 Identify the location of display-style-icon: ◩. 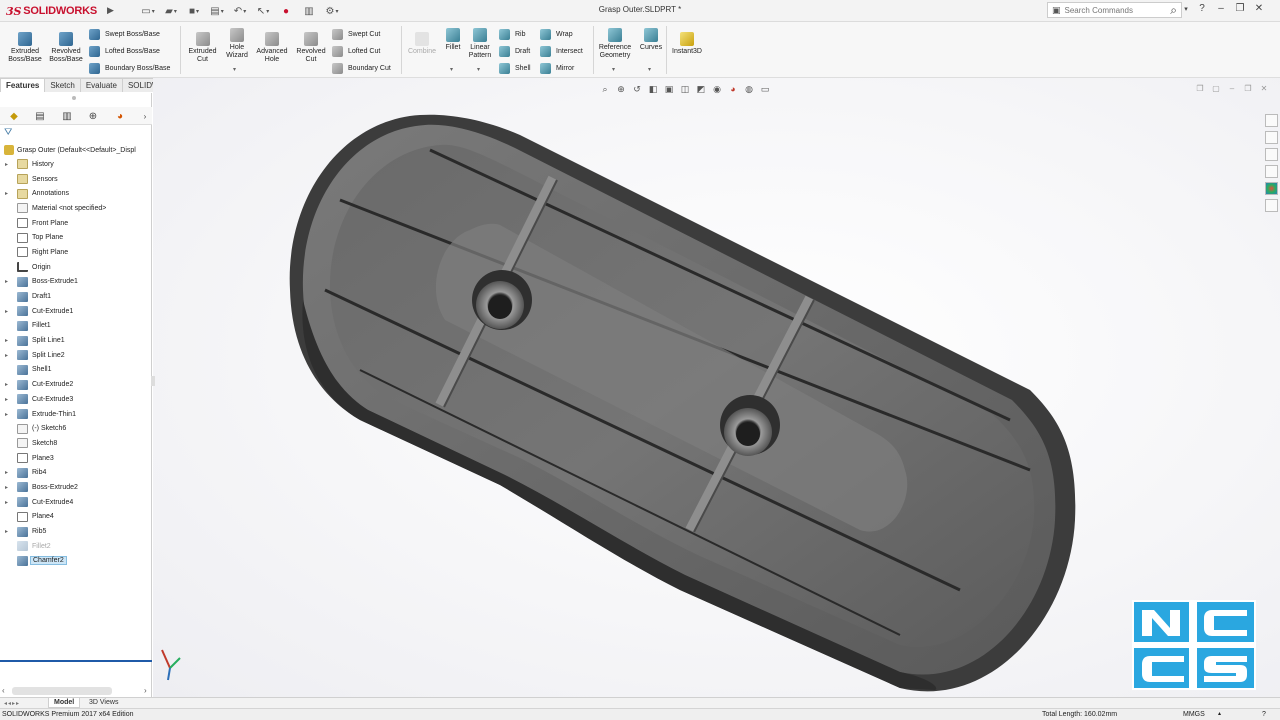
(701, 89).